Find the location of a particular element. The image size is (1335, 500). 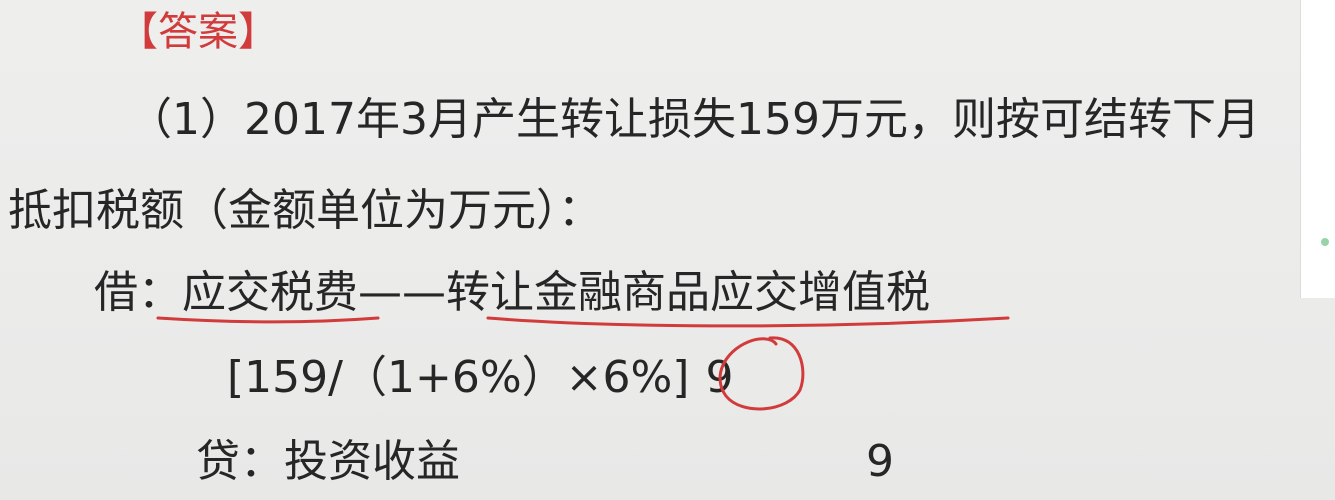

credit-amount: 9 is located at coordinates (880, 461).